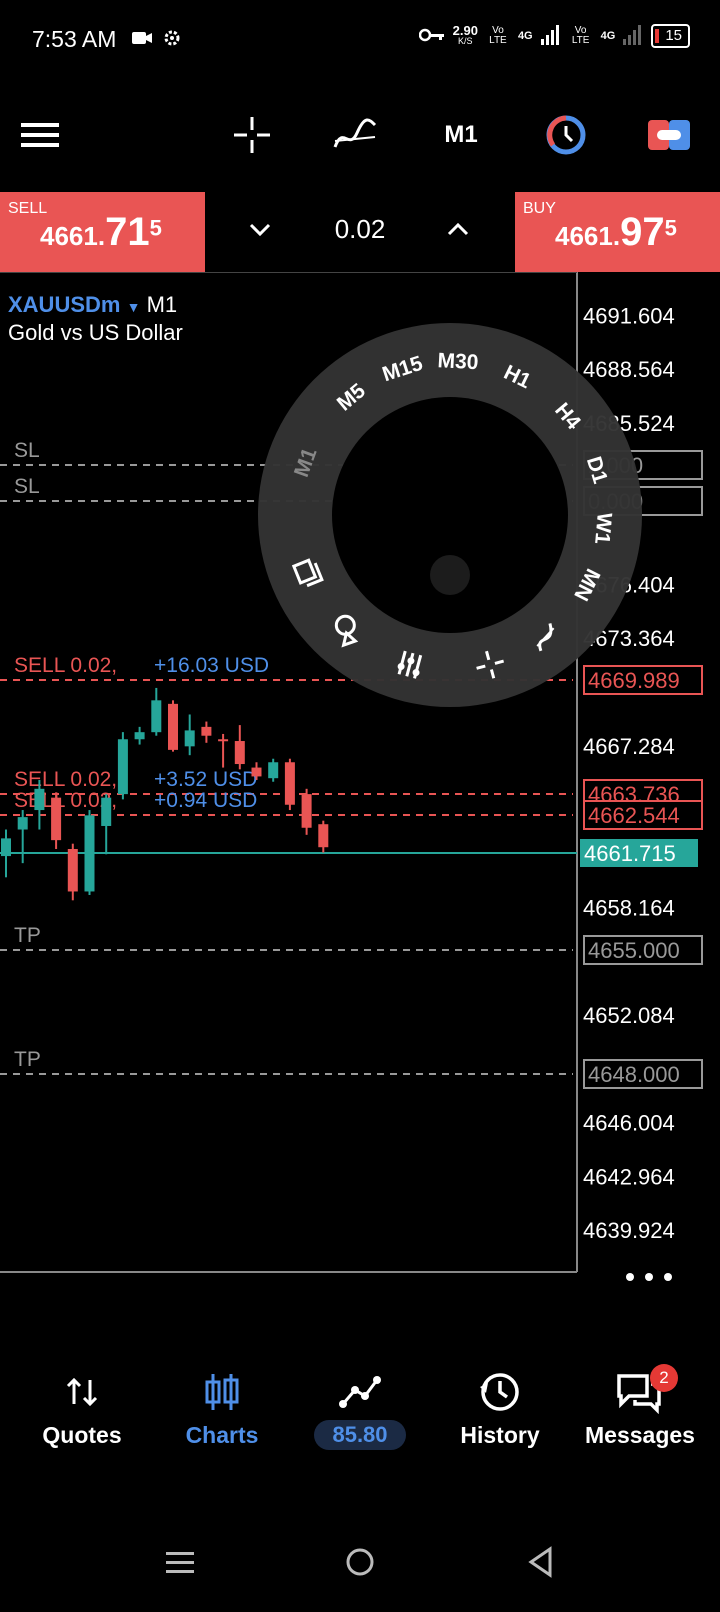  I want to click on nav-trade: 85.80, so click(360, 1410).